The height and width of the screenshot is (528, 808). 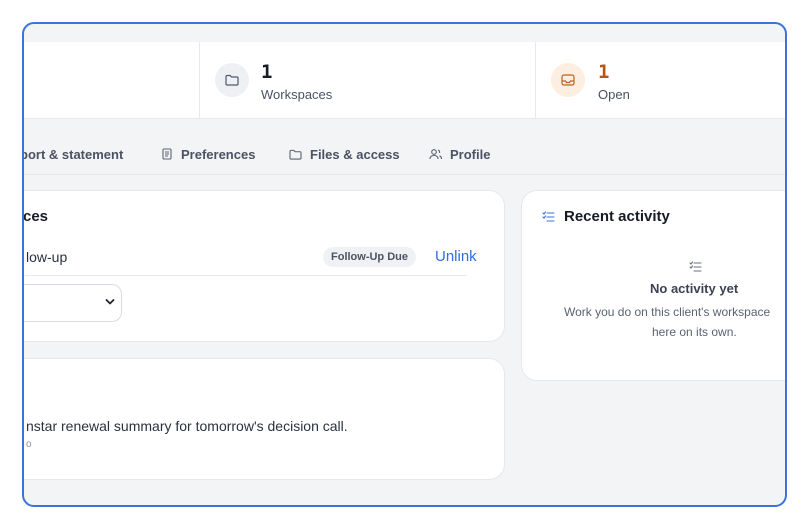 I want to click on card-title: Recent activity, so click(x=617, y=216).